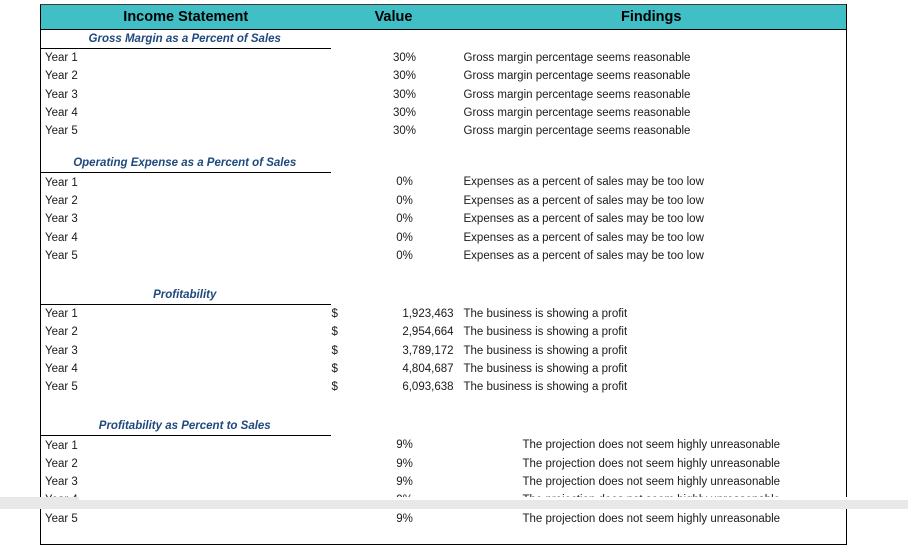 This screenshot has width=908, height=545. I want to click on section-title-row: Gross Margin as a Percent of Sales, so click(444, 39).